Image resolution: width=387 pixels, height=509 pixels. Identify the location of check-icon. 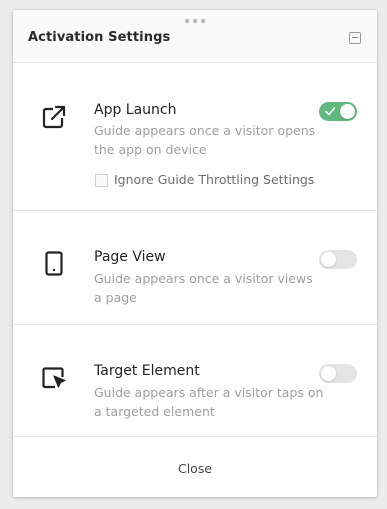
(330, 111).